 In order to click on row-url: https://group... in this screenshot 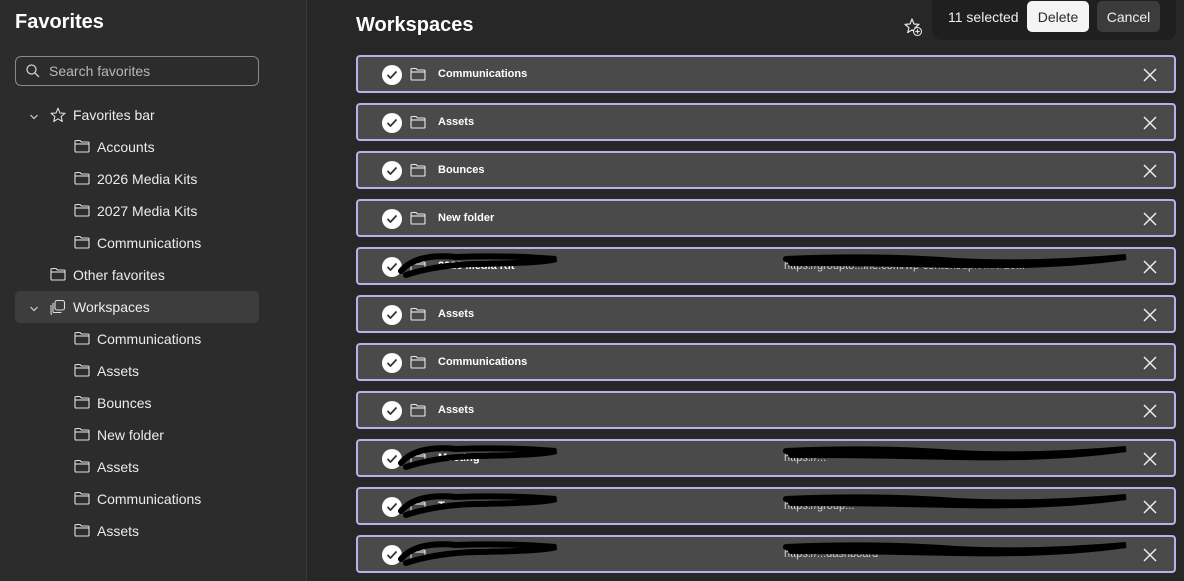, I will do `click(819, 506)`.